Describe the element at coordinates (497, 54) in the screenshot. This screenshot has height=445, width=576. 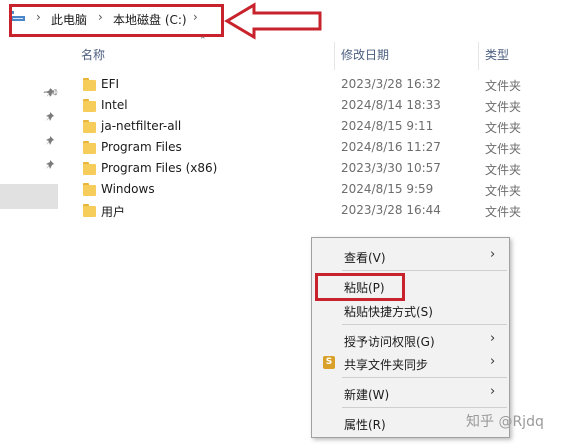
I see `column-header-type: 类型` at that location.